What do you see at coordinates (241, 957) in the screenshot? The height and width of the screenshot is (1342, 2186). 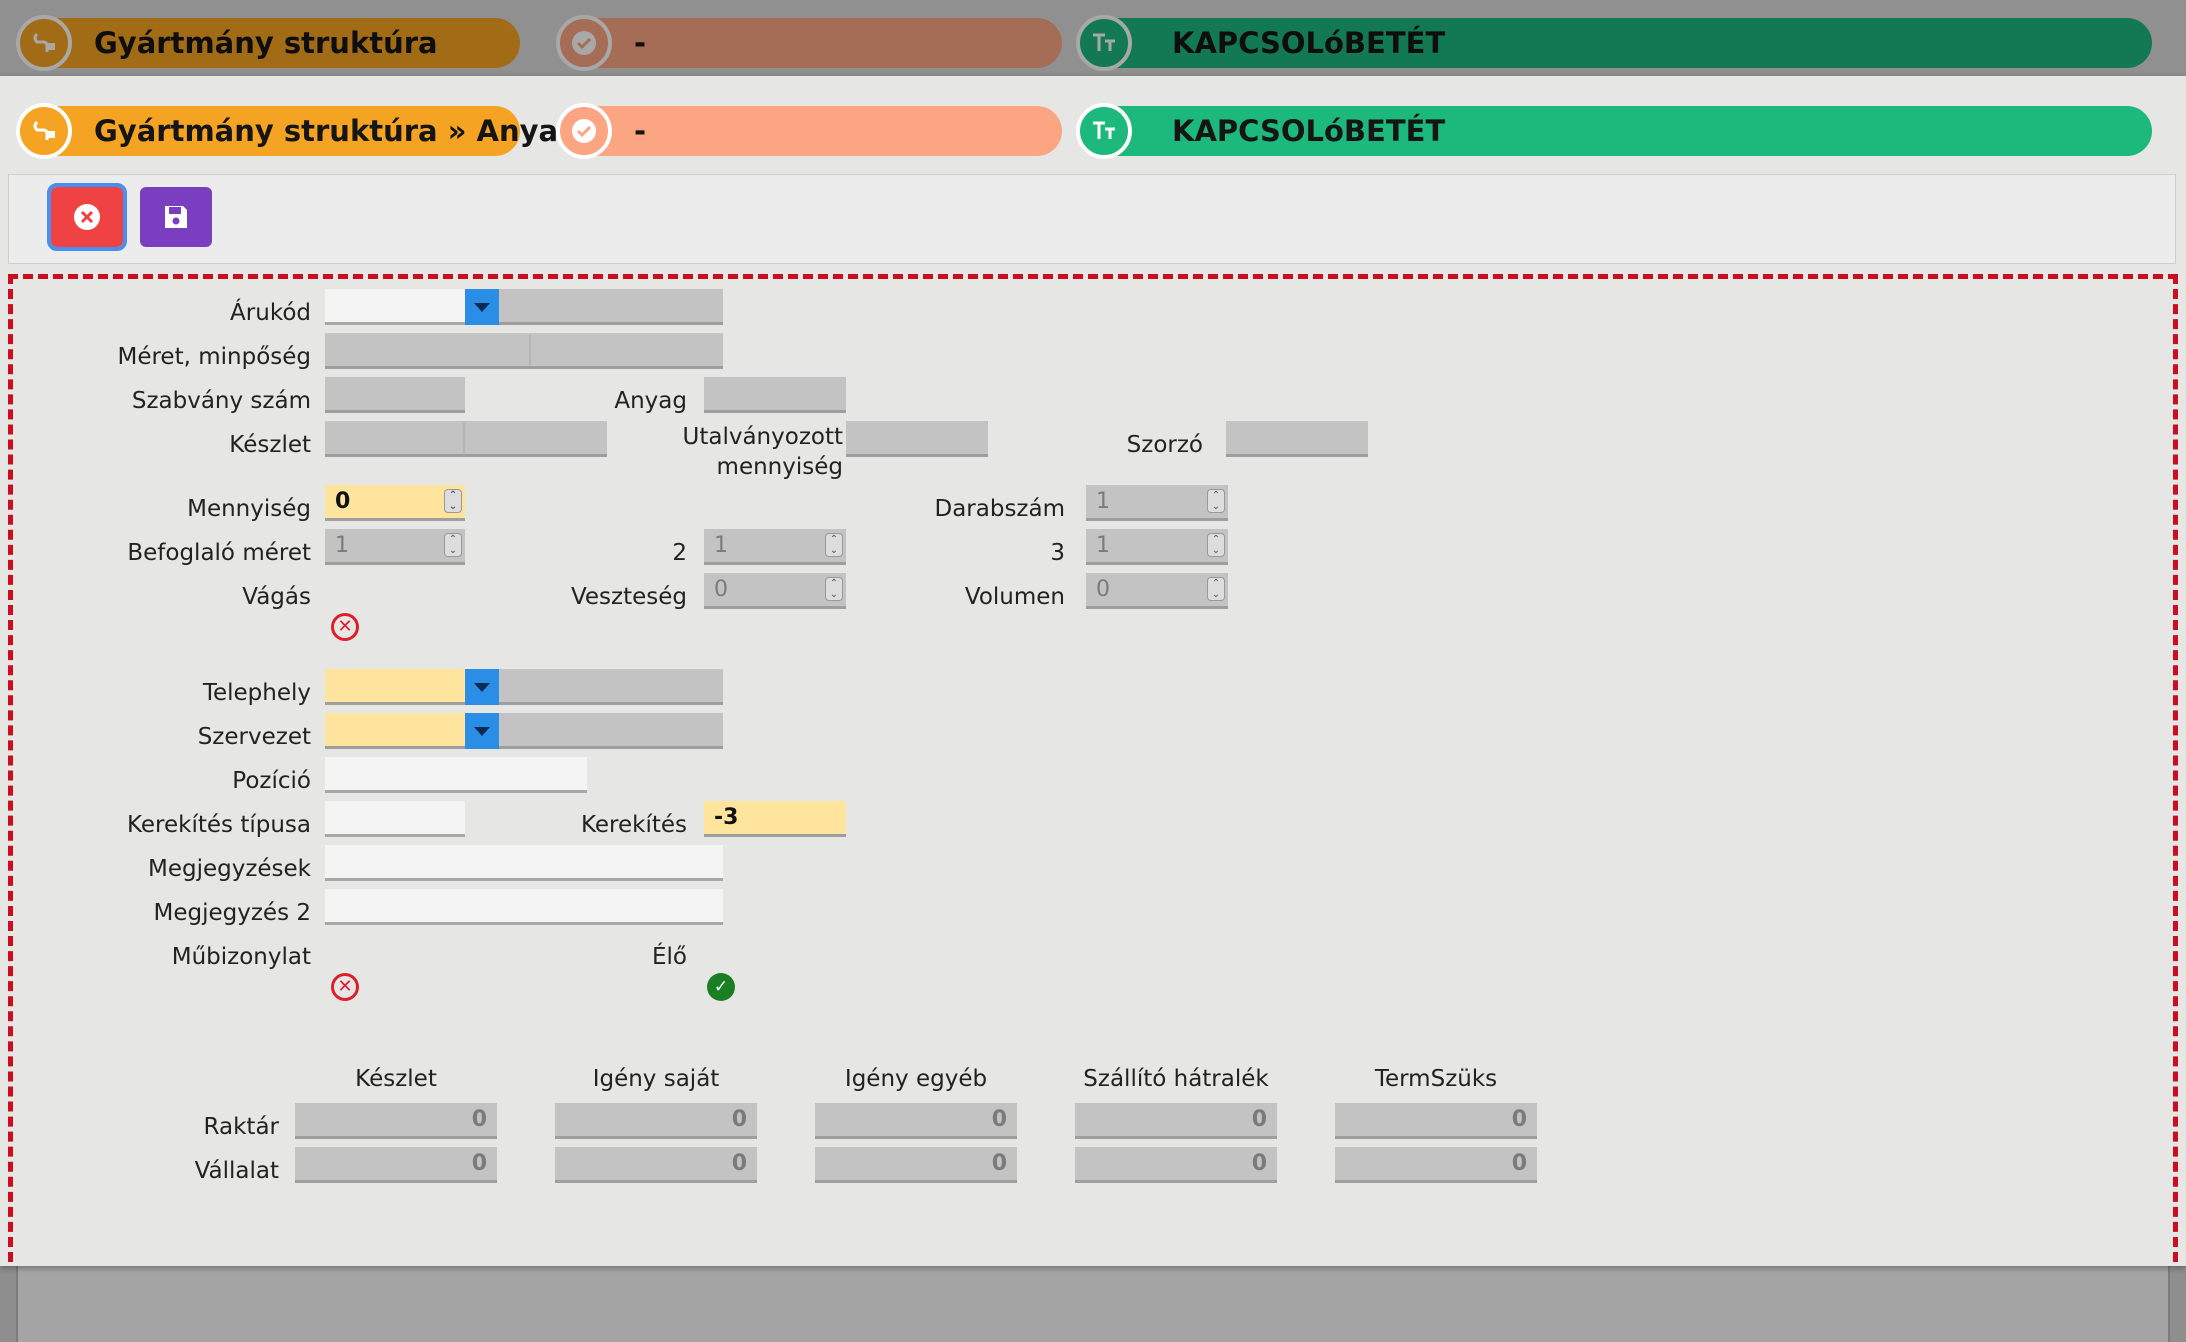 I see `mubizonylat-label: Műbizonylat` at bounding box center [241, 957].